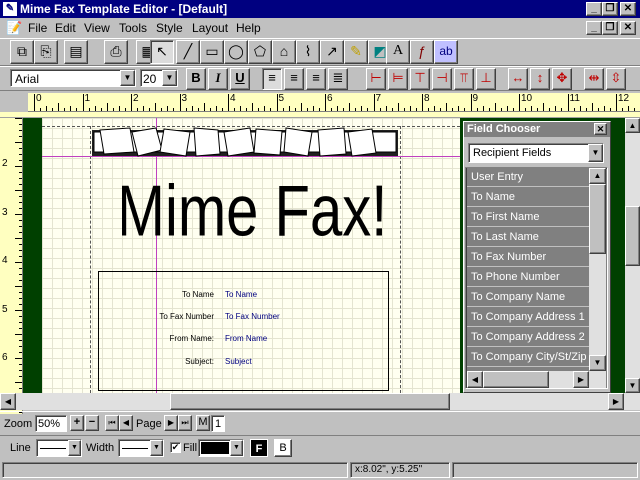 This screenshot has height=480, width=640. I want to click on bold-button: B, so click(196, 79).